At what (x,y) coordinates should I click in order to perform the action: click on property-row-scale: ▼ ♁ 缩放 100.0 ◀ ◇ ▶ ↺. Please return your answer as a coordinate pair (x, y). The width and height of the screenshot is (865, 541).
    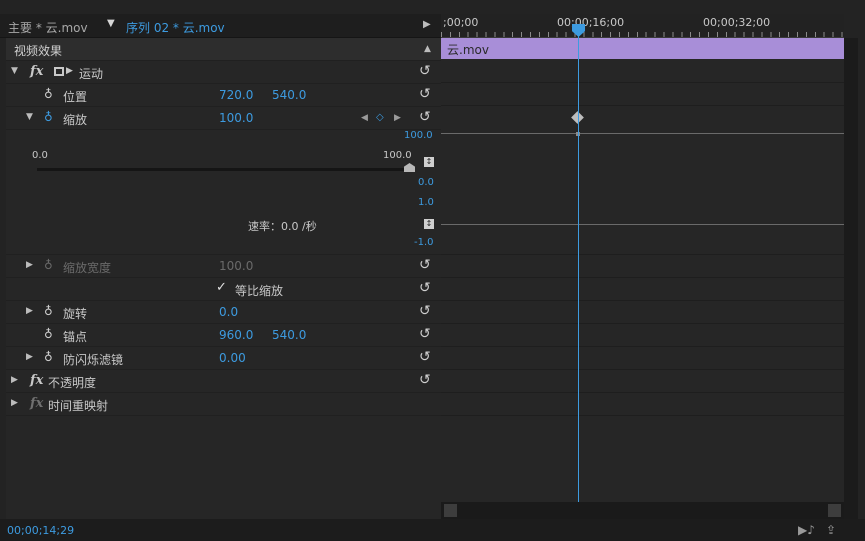
    Looking at the image, I should click on (223, 118).